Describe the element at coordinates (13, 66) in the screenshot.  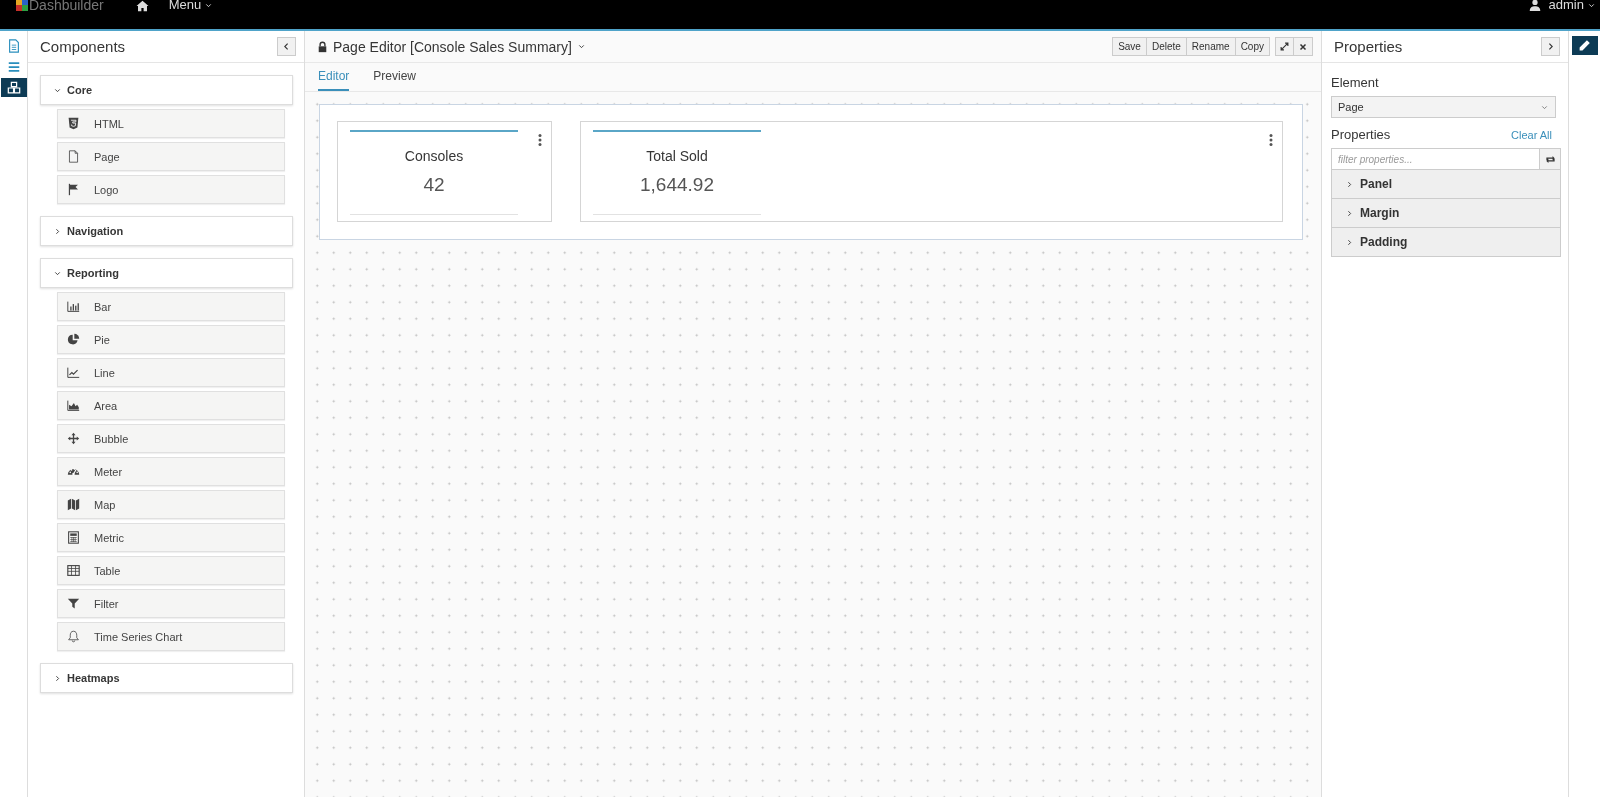
I see `menu-icon` at that location.